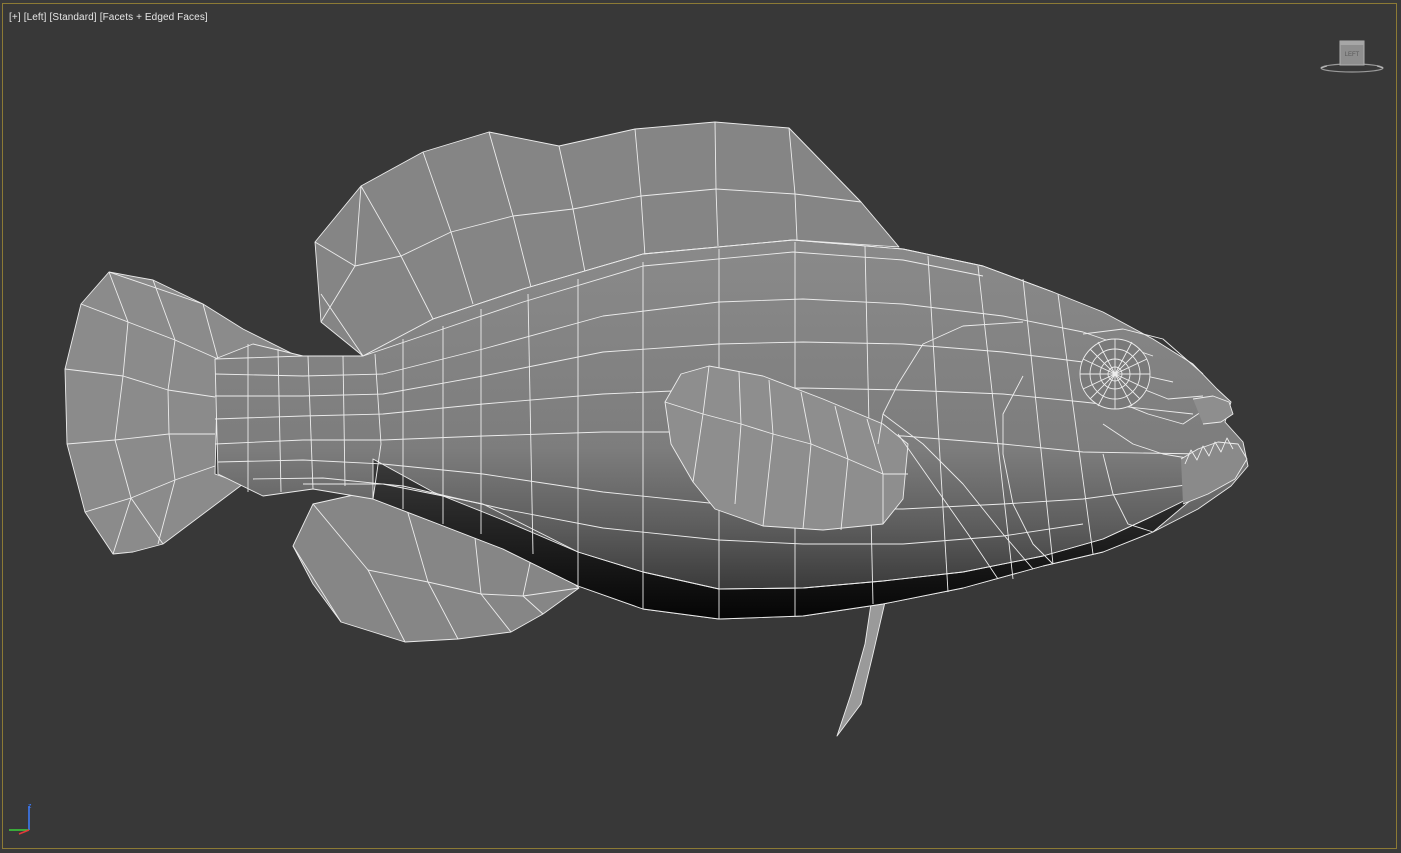  I want to click on viewport-shading-label: [Facets + Edged Faces], so click(154, 17).